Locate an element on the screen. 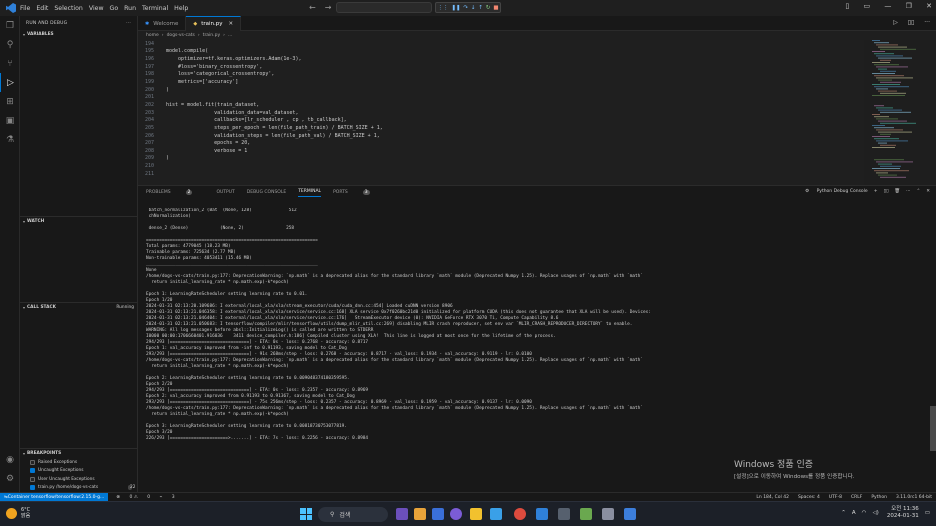  layout-icon: ▯ is located at coordinates (847, 6).